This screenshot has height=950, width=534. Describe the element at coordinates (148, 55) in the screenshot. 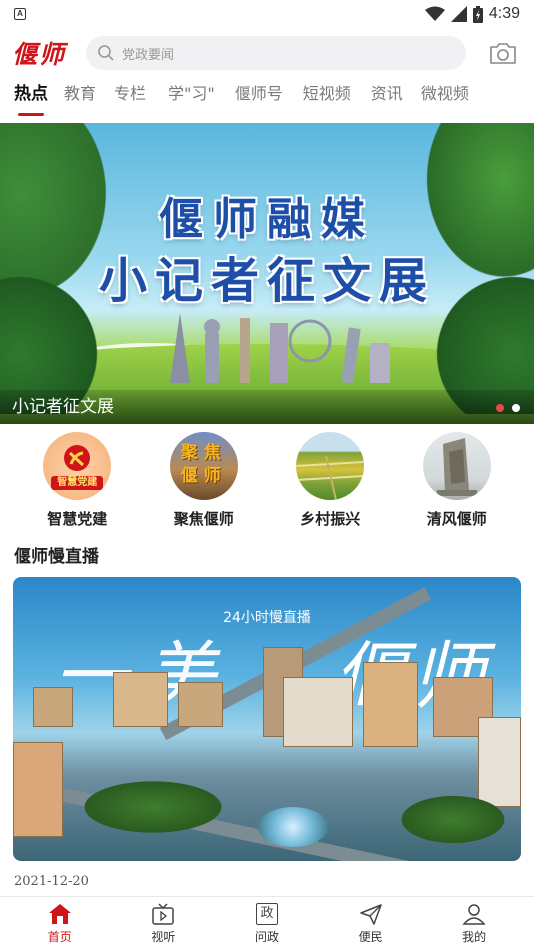

I see `search-placeholder: 党政要闻` at that location.